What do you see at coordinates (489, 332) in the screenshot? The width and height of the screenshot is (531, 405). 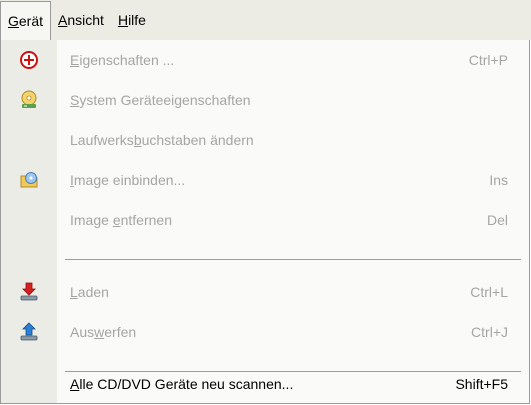 I see `menu-item-shortcut: Ctrl+J` at bounding box center [489, 332].